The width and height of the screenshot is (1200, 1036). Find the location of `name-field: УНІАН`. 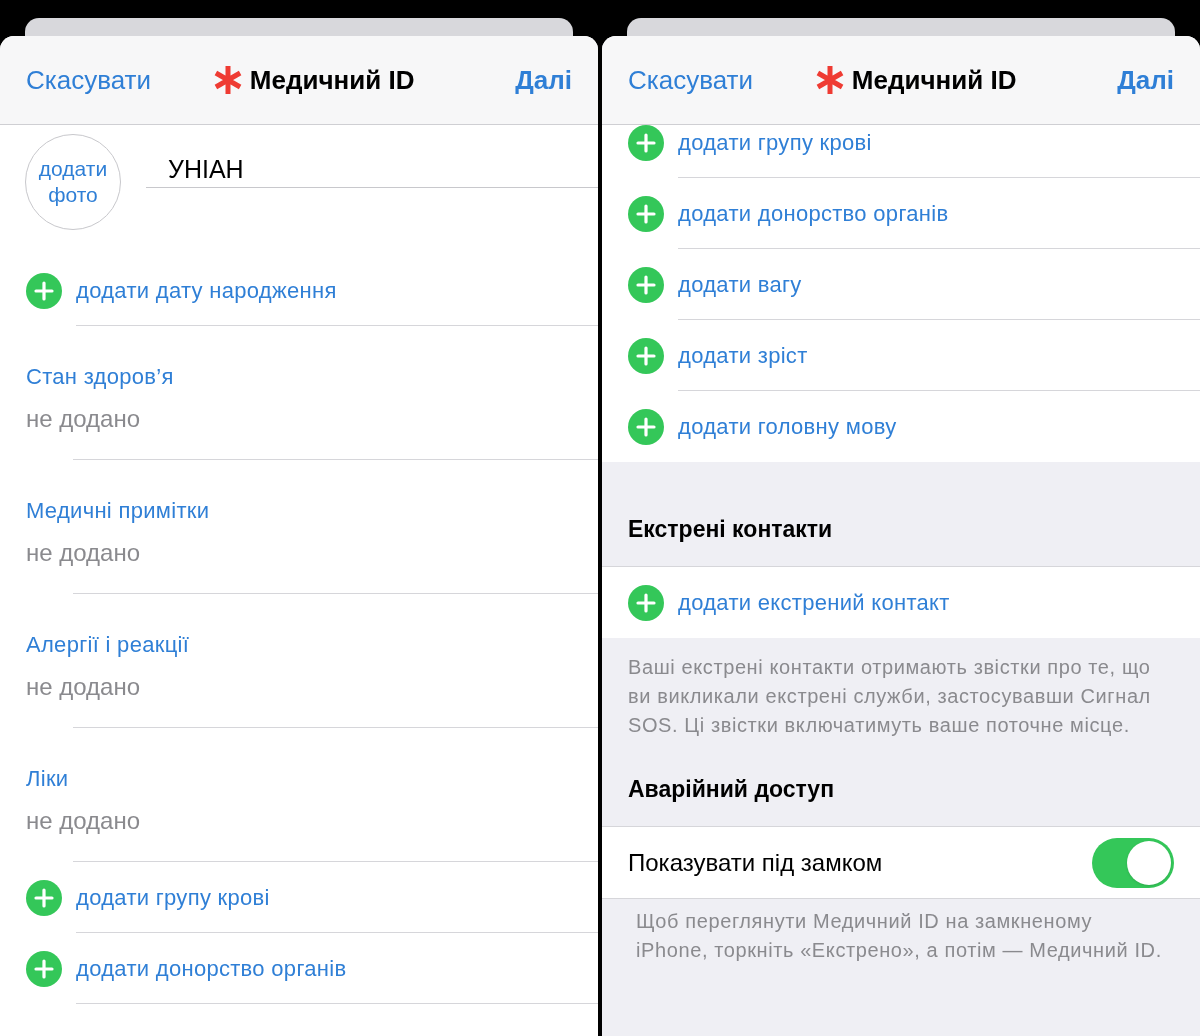

name-field: УНІАН is located at coordinates (372, 171).